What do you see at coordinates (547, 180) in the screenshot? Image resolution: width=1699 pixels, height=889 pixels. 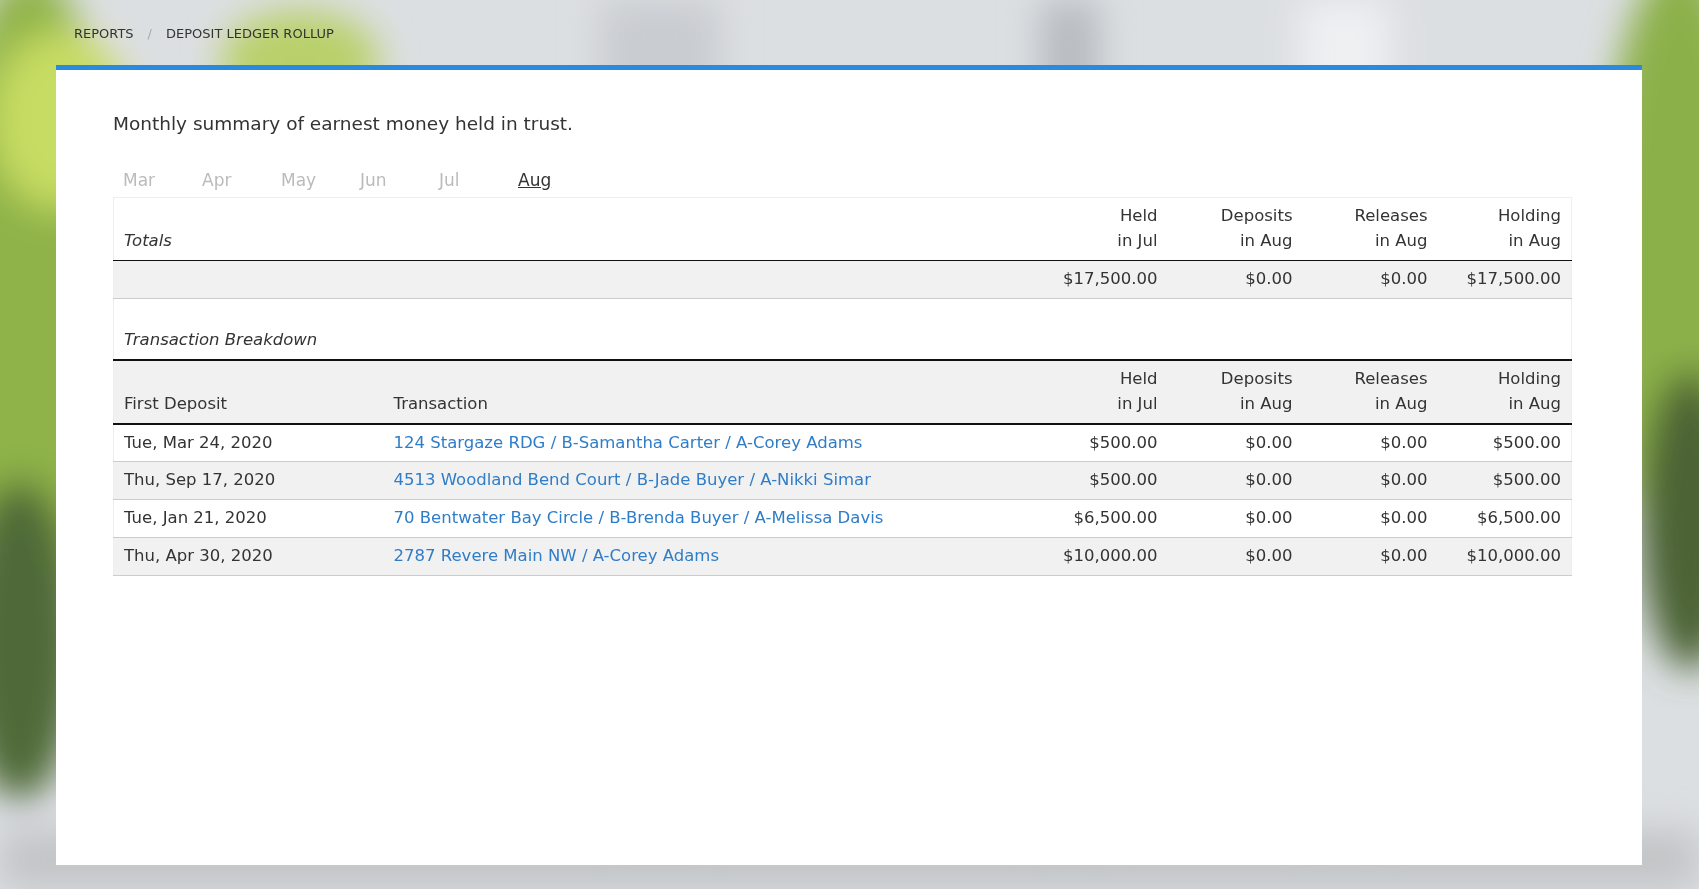 I see `month-tab: Aug` at bounding box center [547, 180].